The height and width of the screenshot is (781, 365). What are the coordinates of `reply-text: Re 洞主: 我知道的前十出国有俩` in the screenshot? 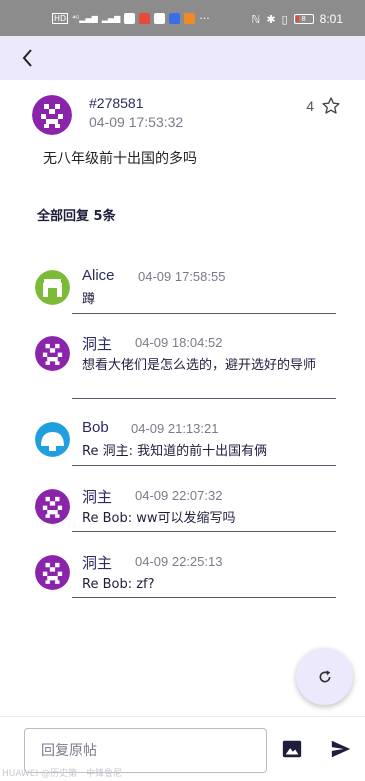 It's located at (175, 451).